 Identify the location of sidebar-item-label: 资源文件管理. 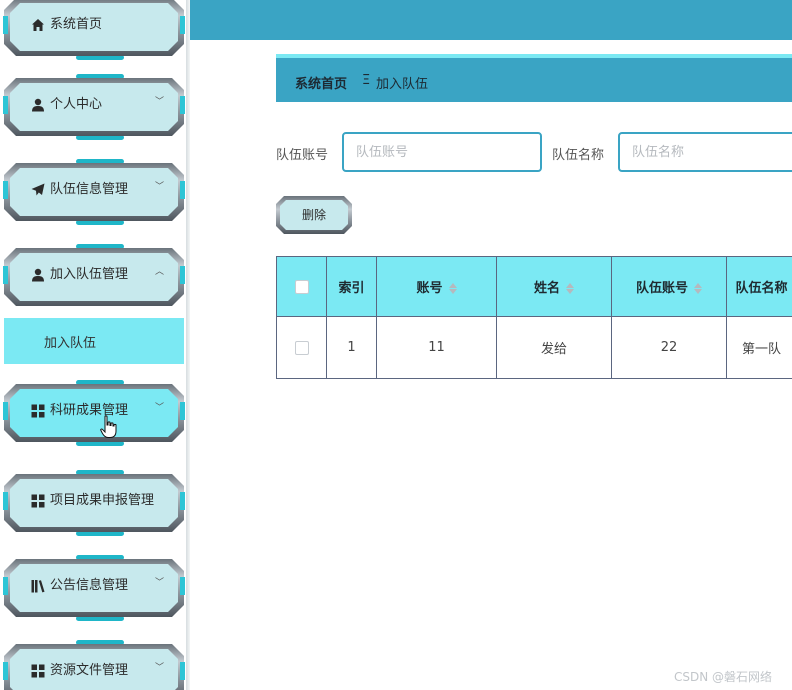
(89, 670).